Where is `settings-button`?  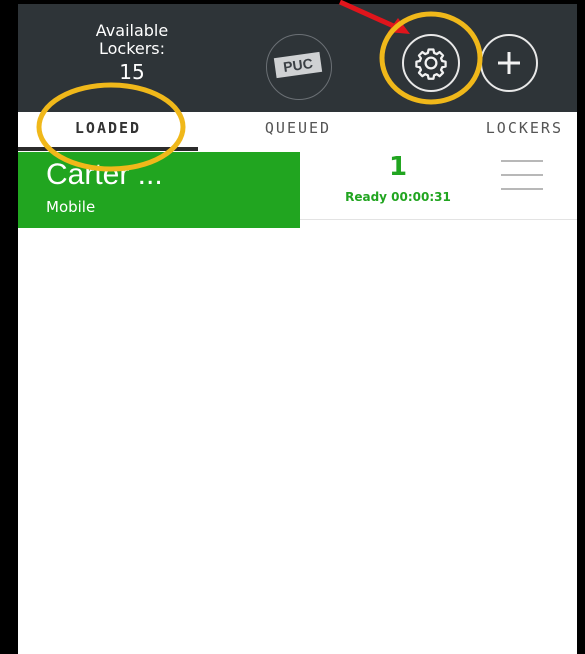
settings-button is located at coordinates (431, 63).